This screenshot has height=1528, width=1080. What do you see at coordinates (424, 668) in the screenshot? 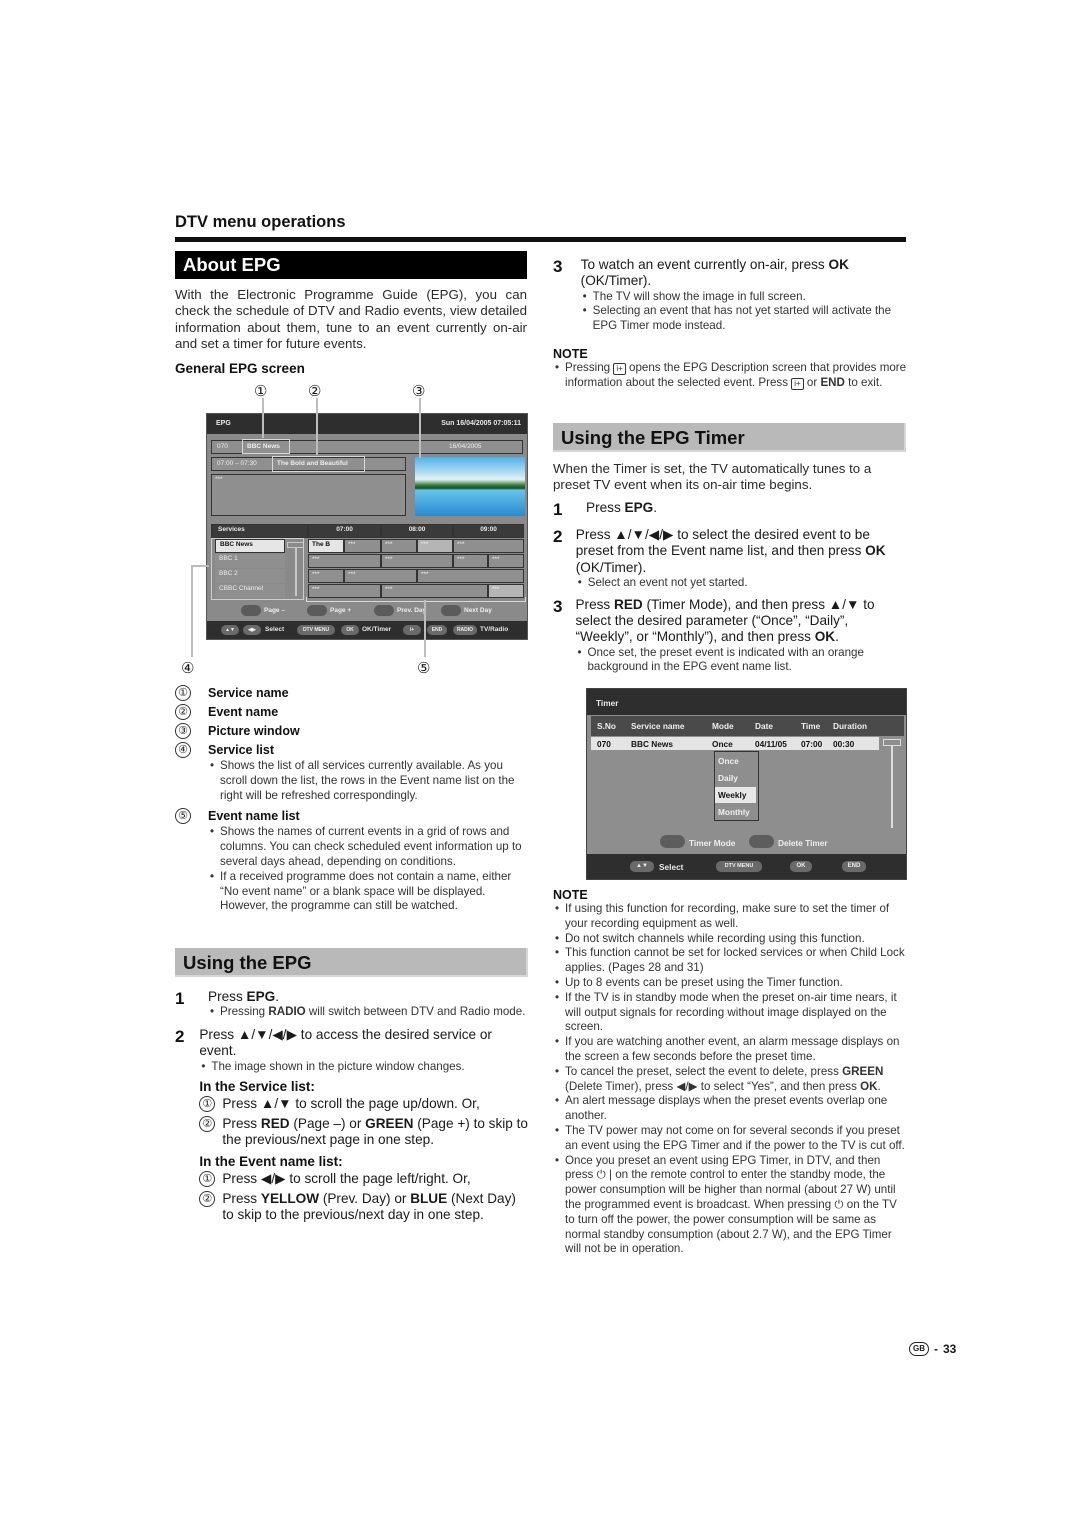
I see `callout-5: ⑤` at bounding box center [424, 668].